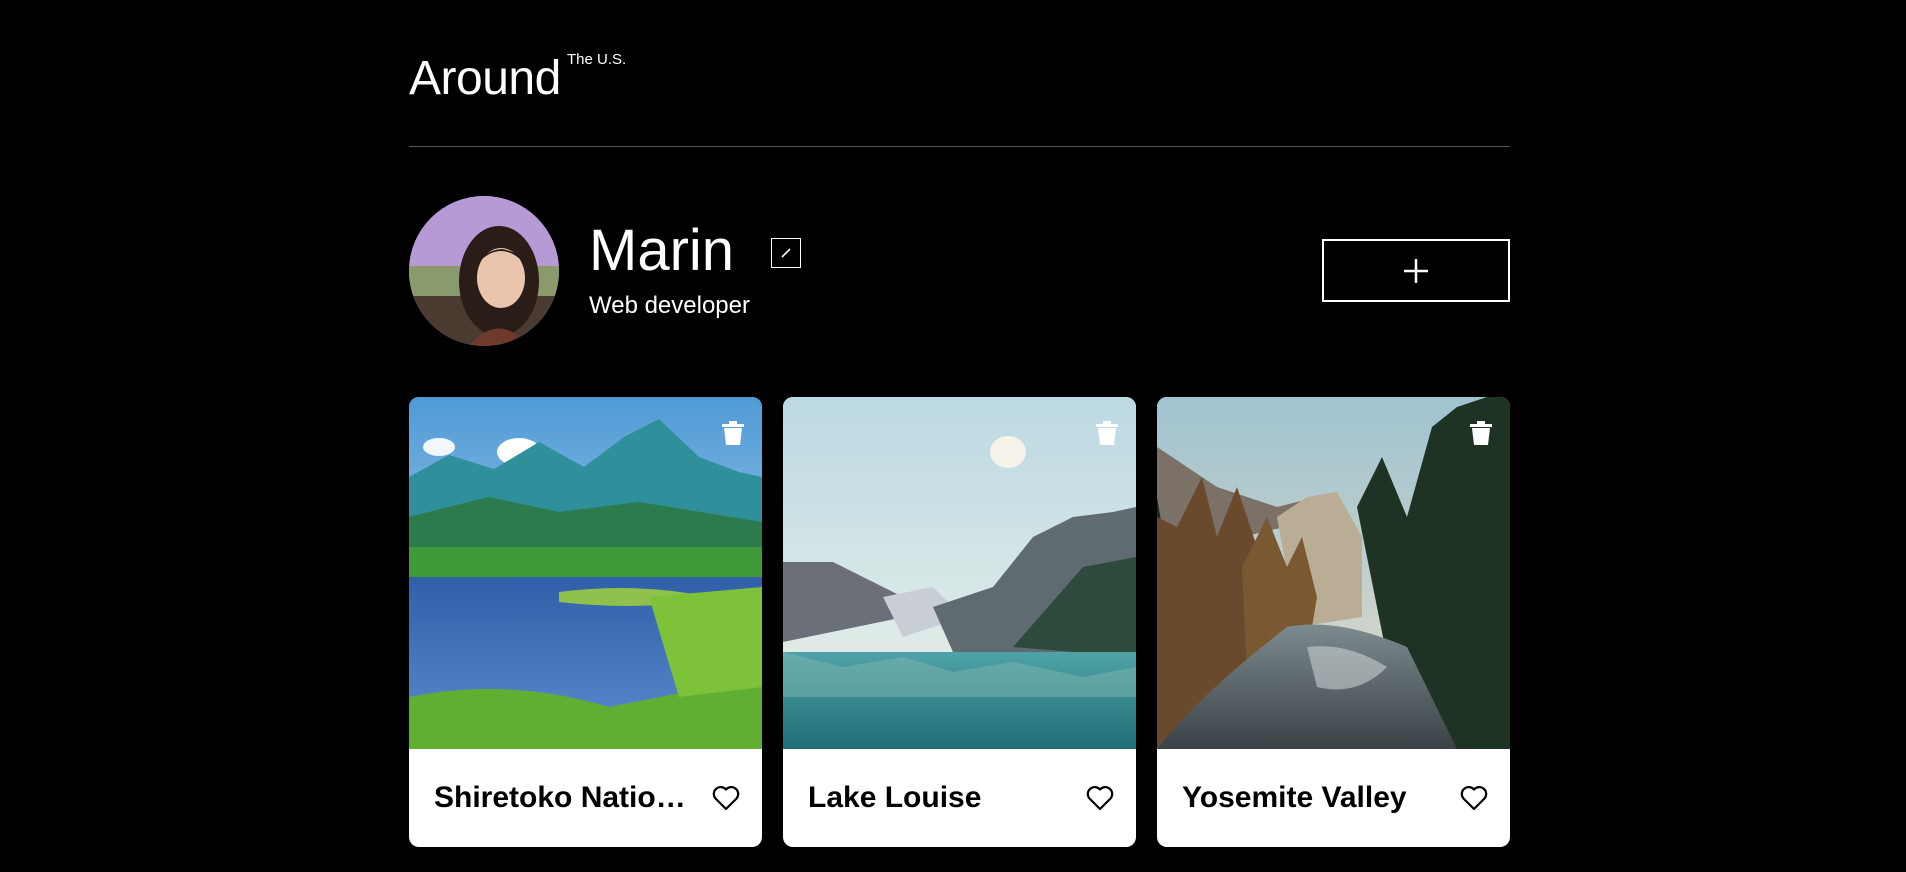  I want to click on card-title: Yosemite Valley, so click(1294, 797).